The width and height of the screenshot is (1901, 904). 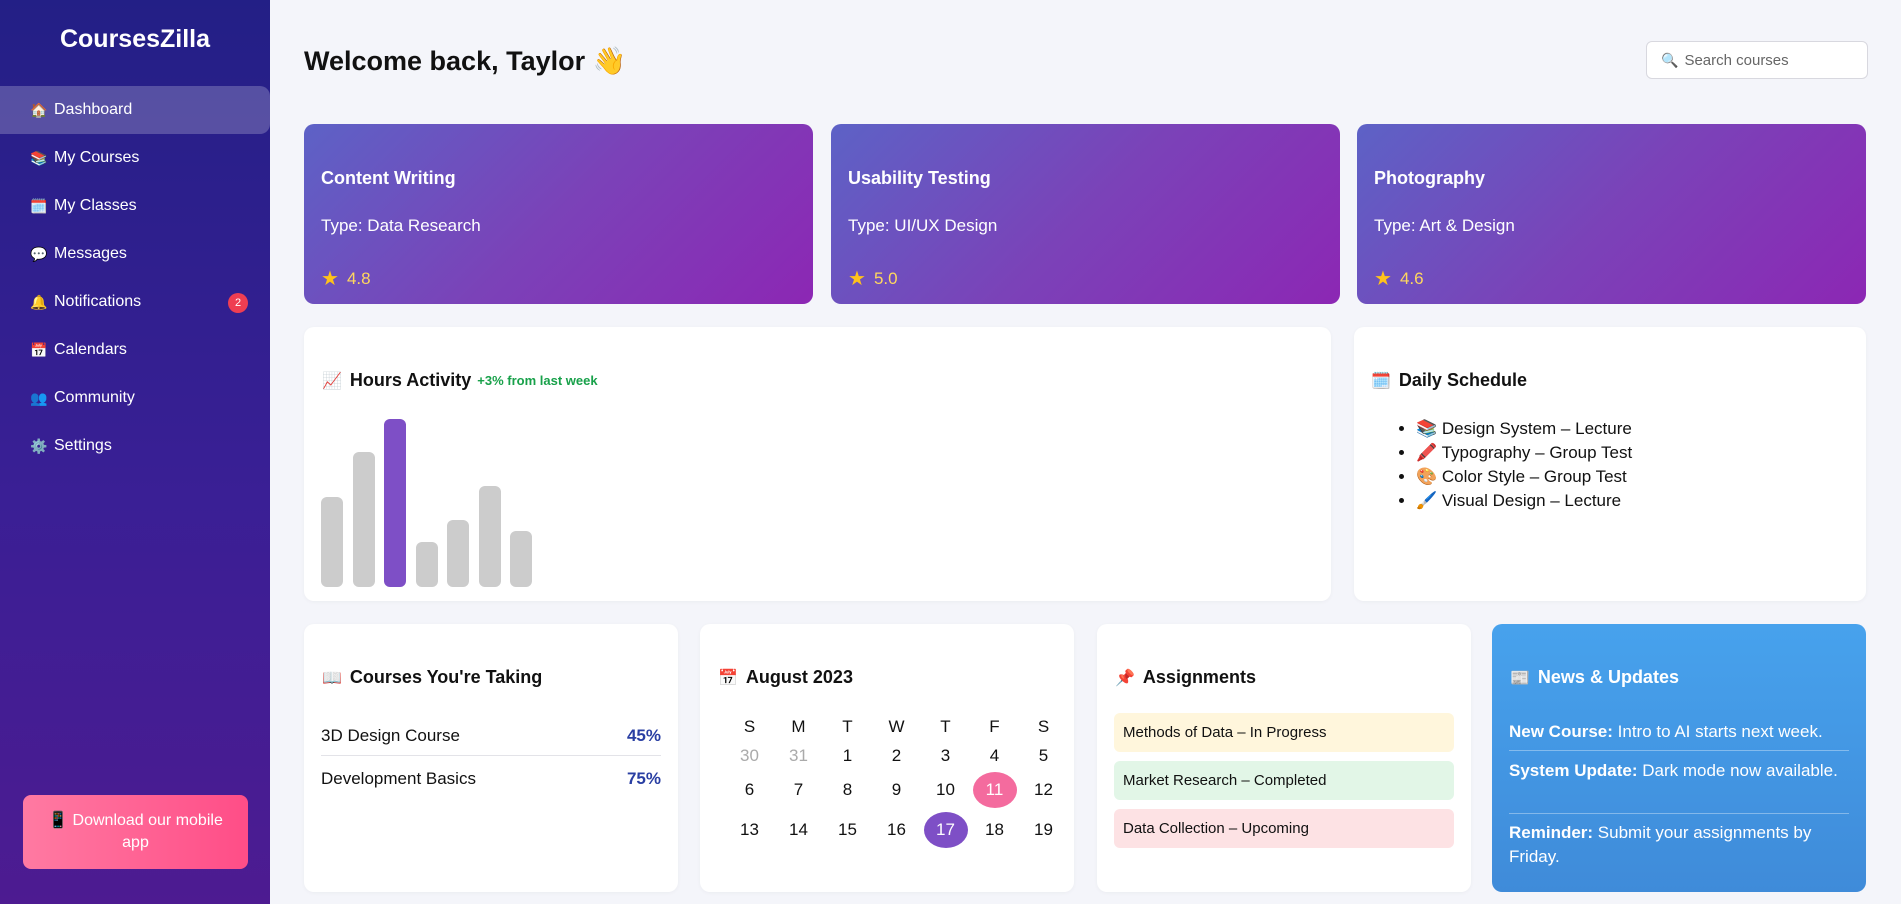 I want to click on weekday-header: T, so click(x=847, y=726).